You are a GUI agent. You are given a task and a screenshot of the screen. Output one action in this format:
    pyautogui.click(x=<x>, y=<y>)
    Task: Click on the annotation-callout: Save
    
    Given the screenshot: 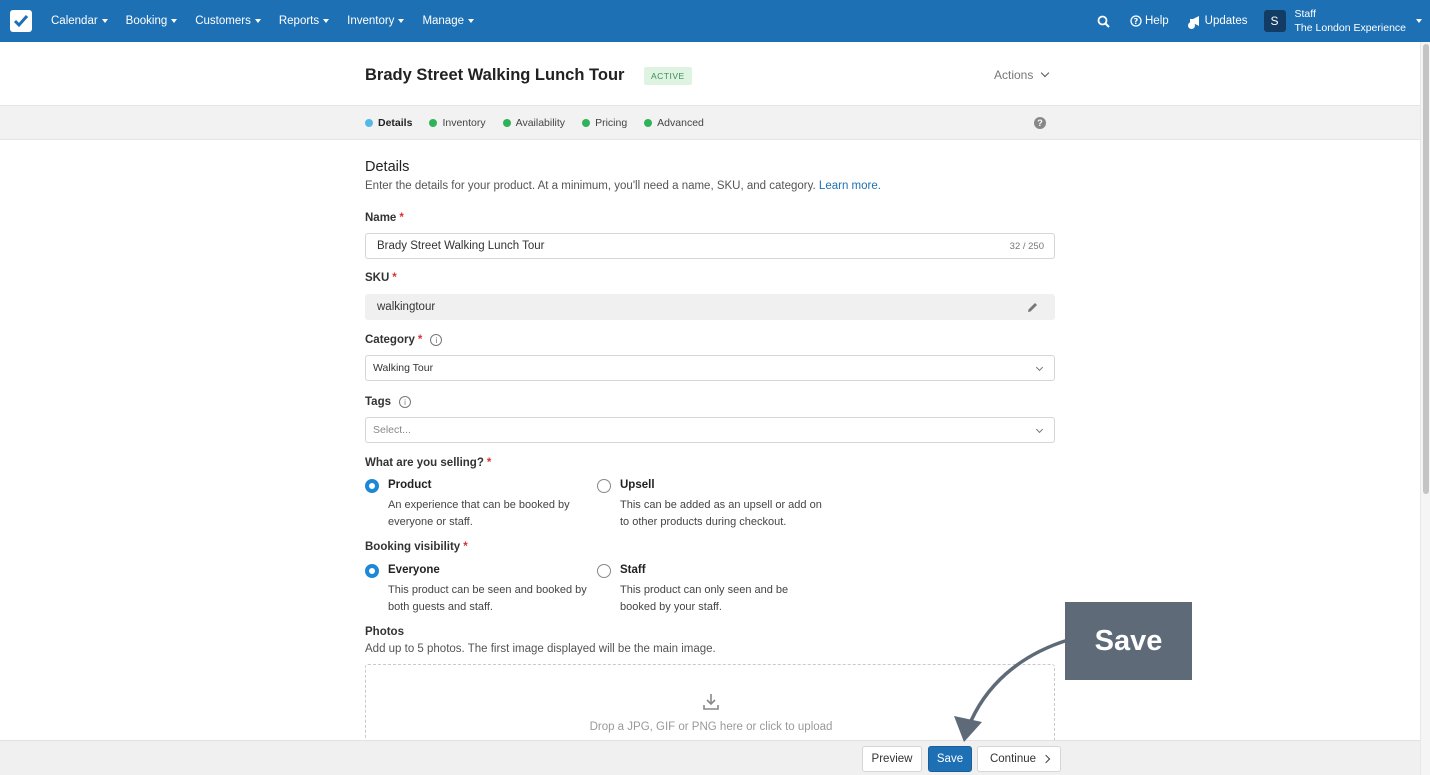 What is the action you would take?
    pyautogui.click(x=1128, y=641)
    